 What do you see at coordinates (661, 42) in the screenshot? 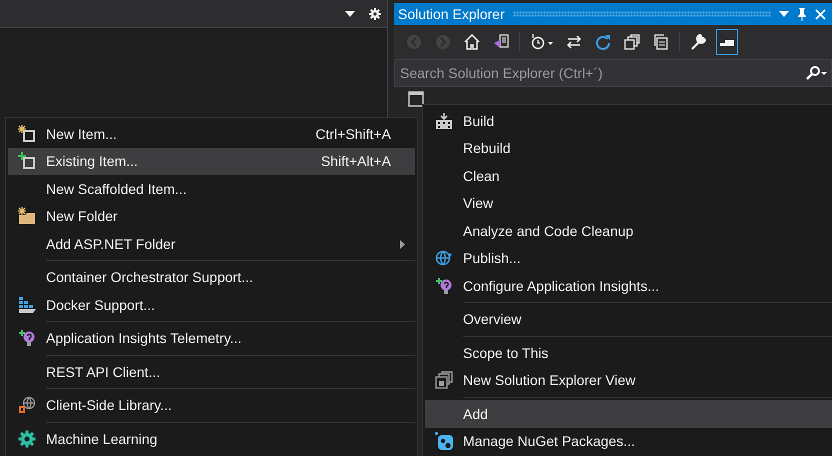
I see `copy-icon` at bounding box center [661, 42].